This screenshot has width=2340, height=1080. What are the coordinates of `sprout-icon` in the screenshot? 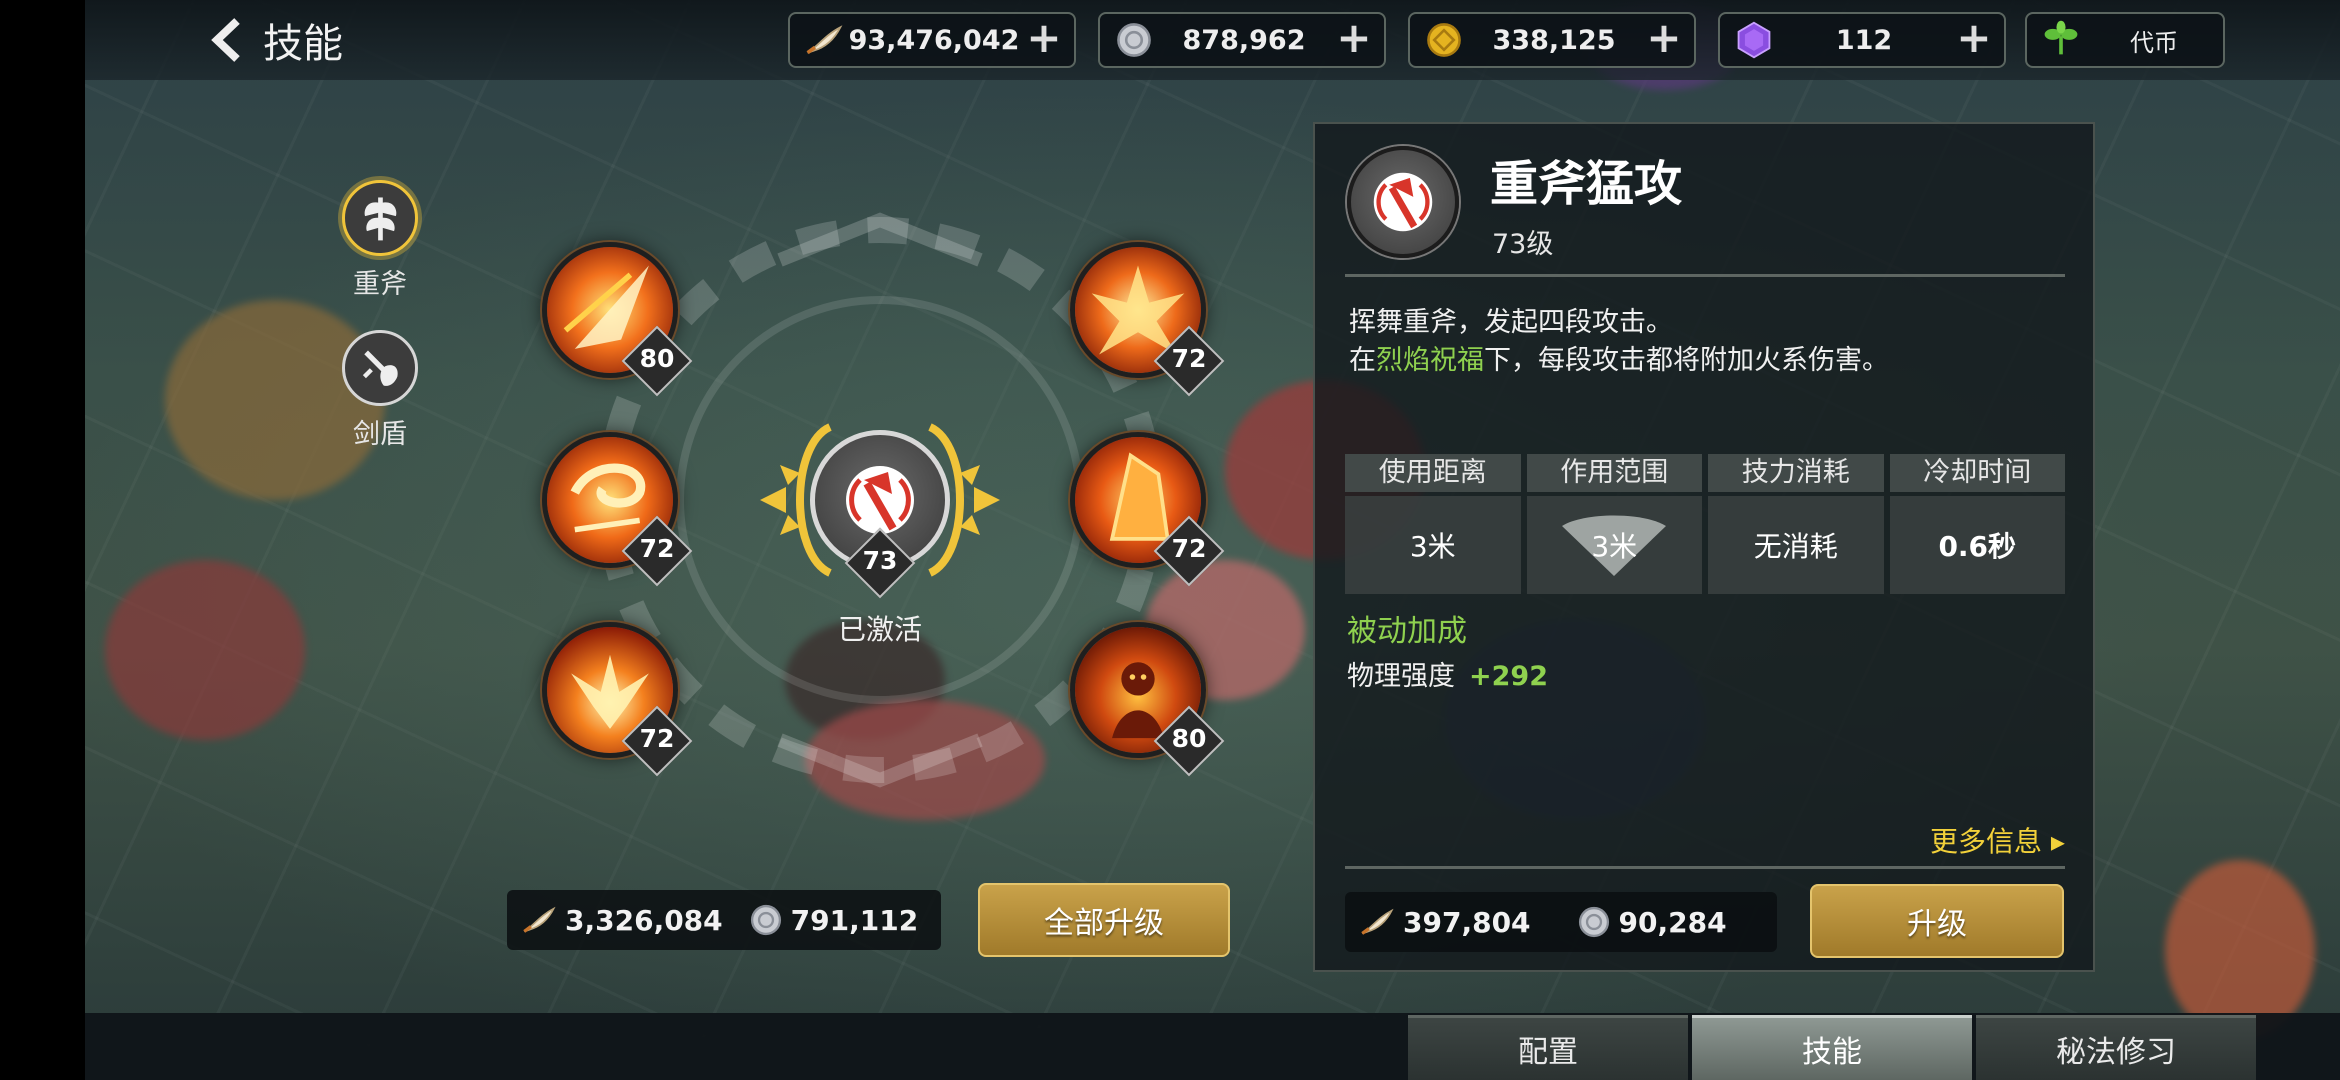 It's located at (2063, 40).